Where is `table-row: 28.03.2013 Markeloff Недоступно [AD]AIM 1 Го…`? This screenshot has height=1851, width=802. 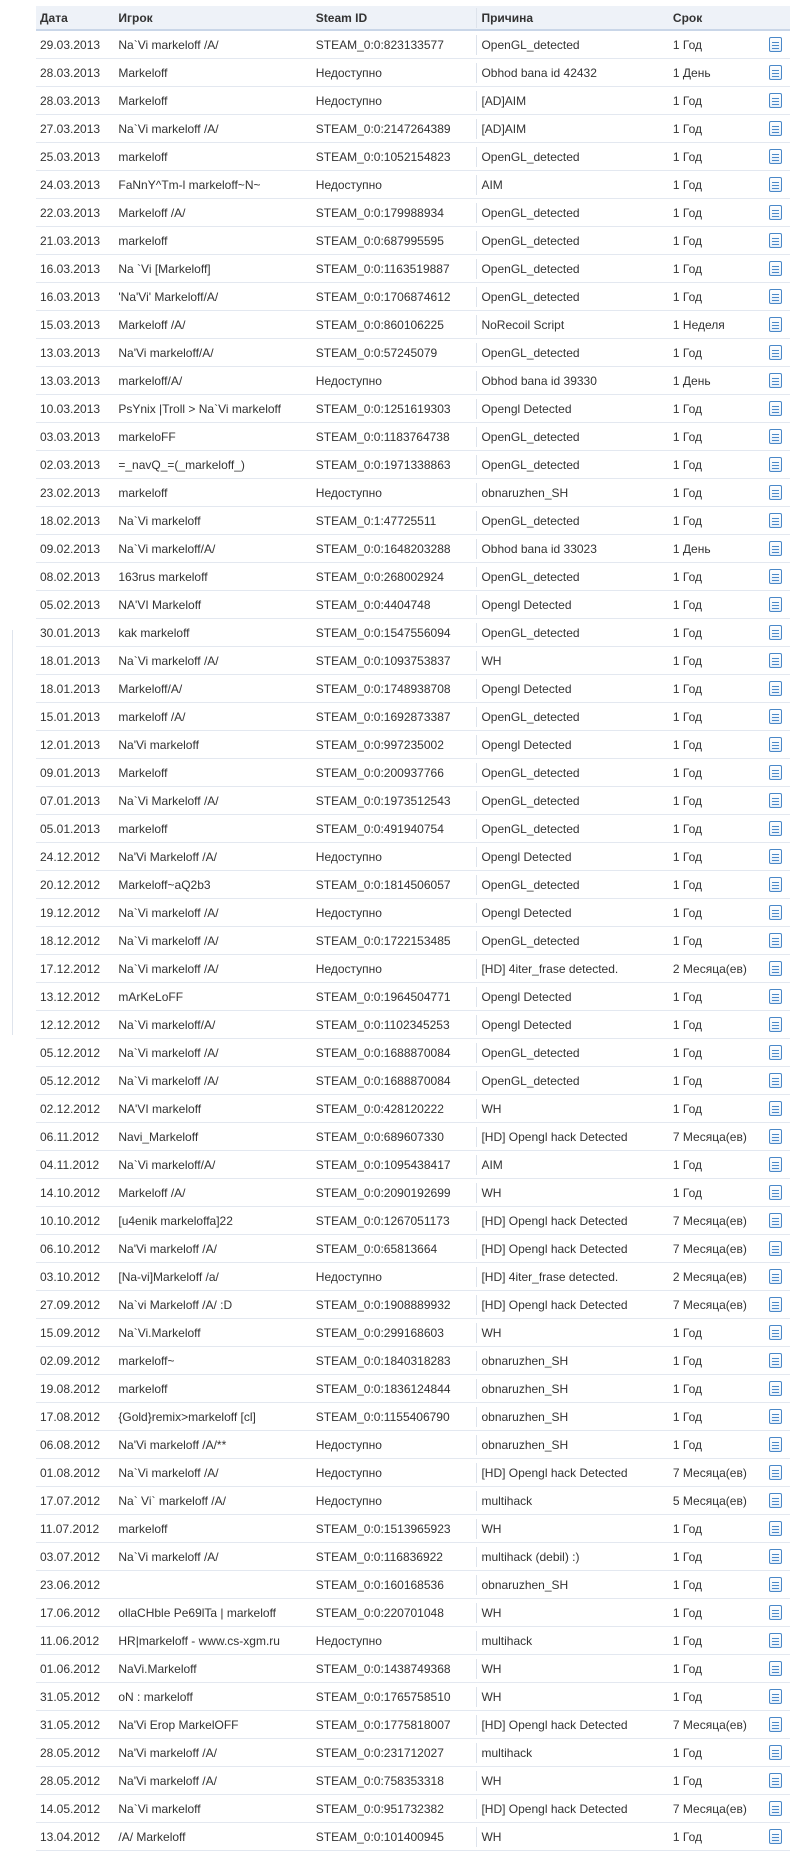 table-row: 28.03.2013 Markeloff Недоступно [AD]AIM 1 Го… is located at coordinates (413, 101).